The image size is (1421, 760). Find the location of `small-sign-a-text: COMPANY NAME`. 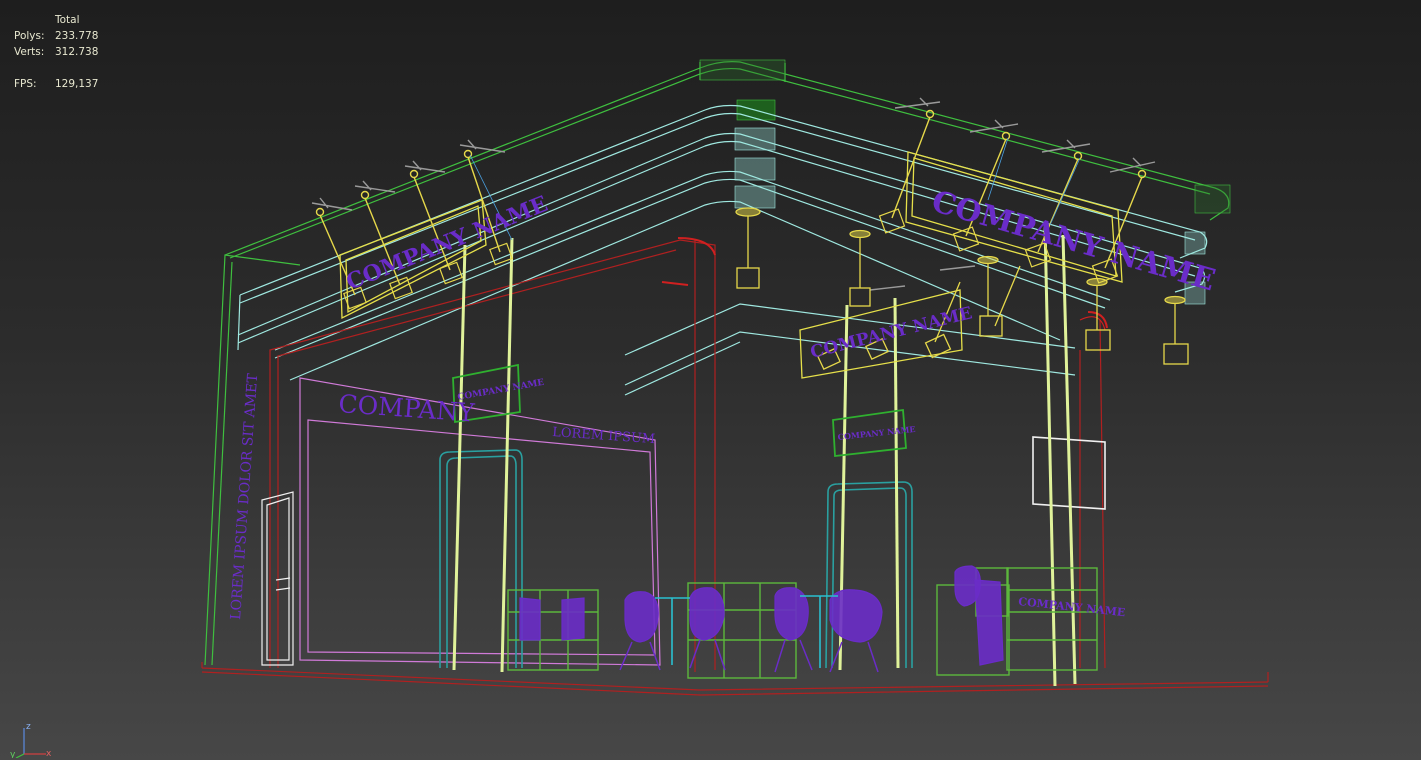

small-sign-a-text: COMPANY NAME is located at coordinates (501, 390).